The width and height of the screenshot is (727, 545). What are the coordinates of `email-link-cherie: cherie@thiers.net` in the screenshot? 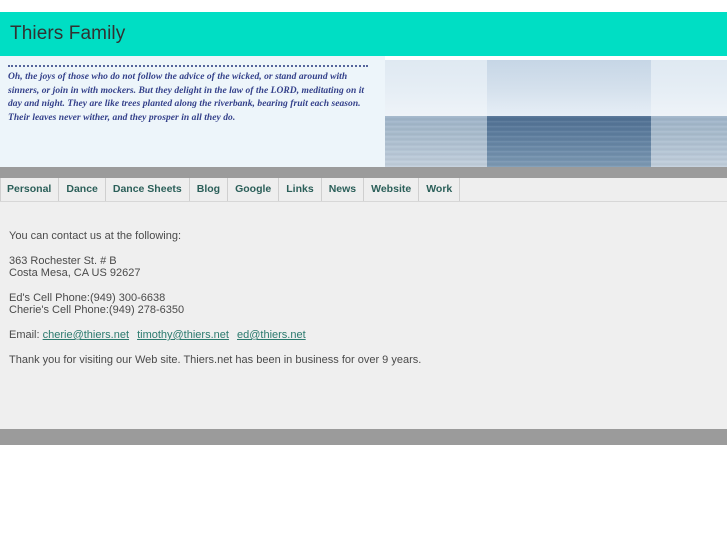 It's located at (86, 335).